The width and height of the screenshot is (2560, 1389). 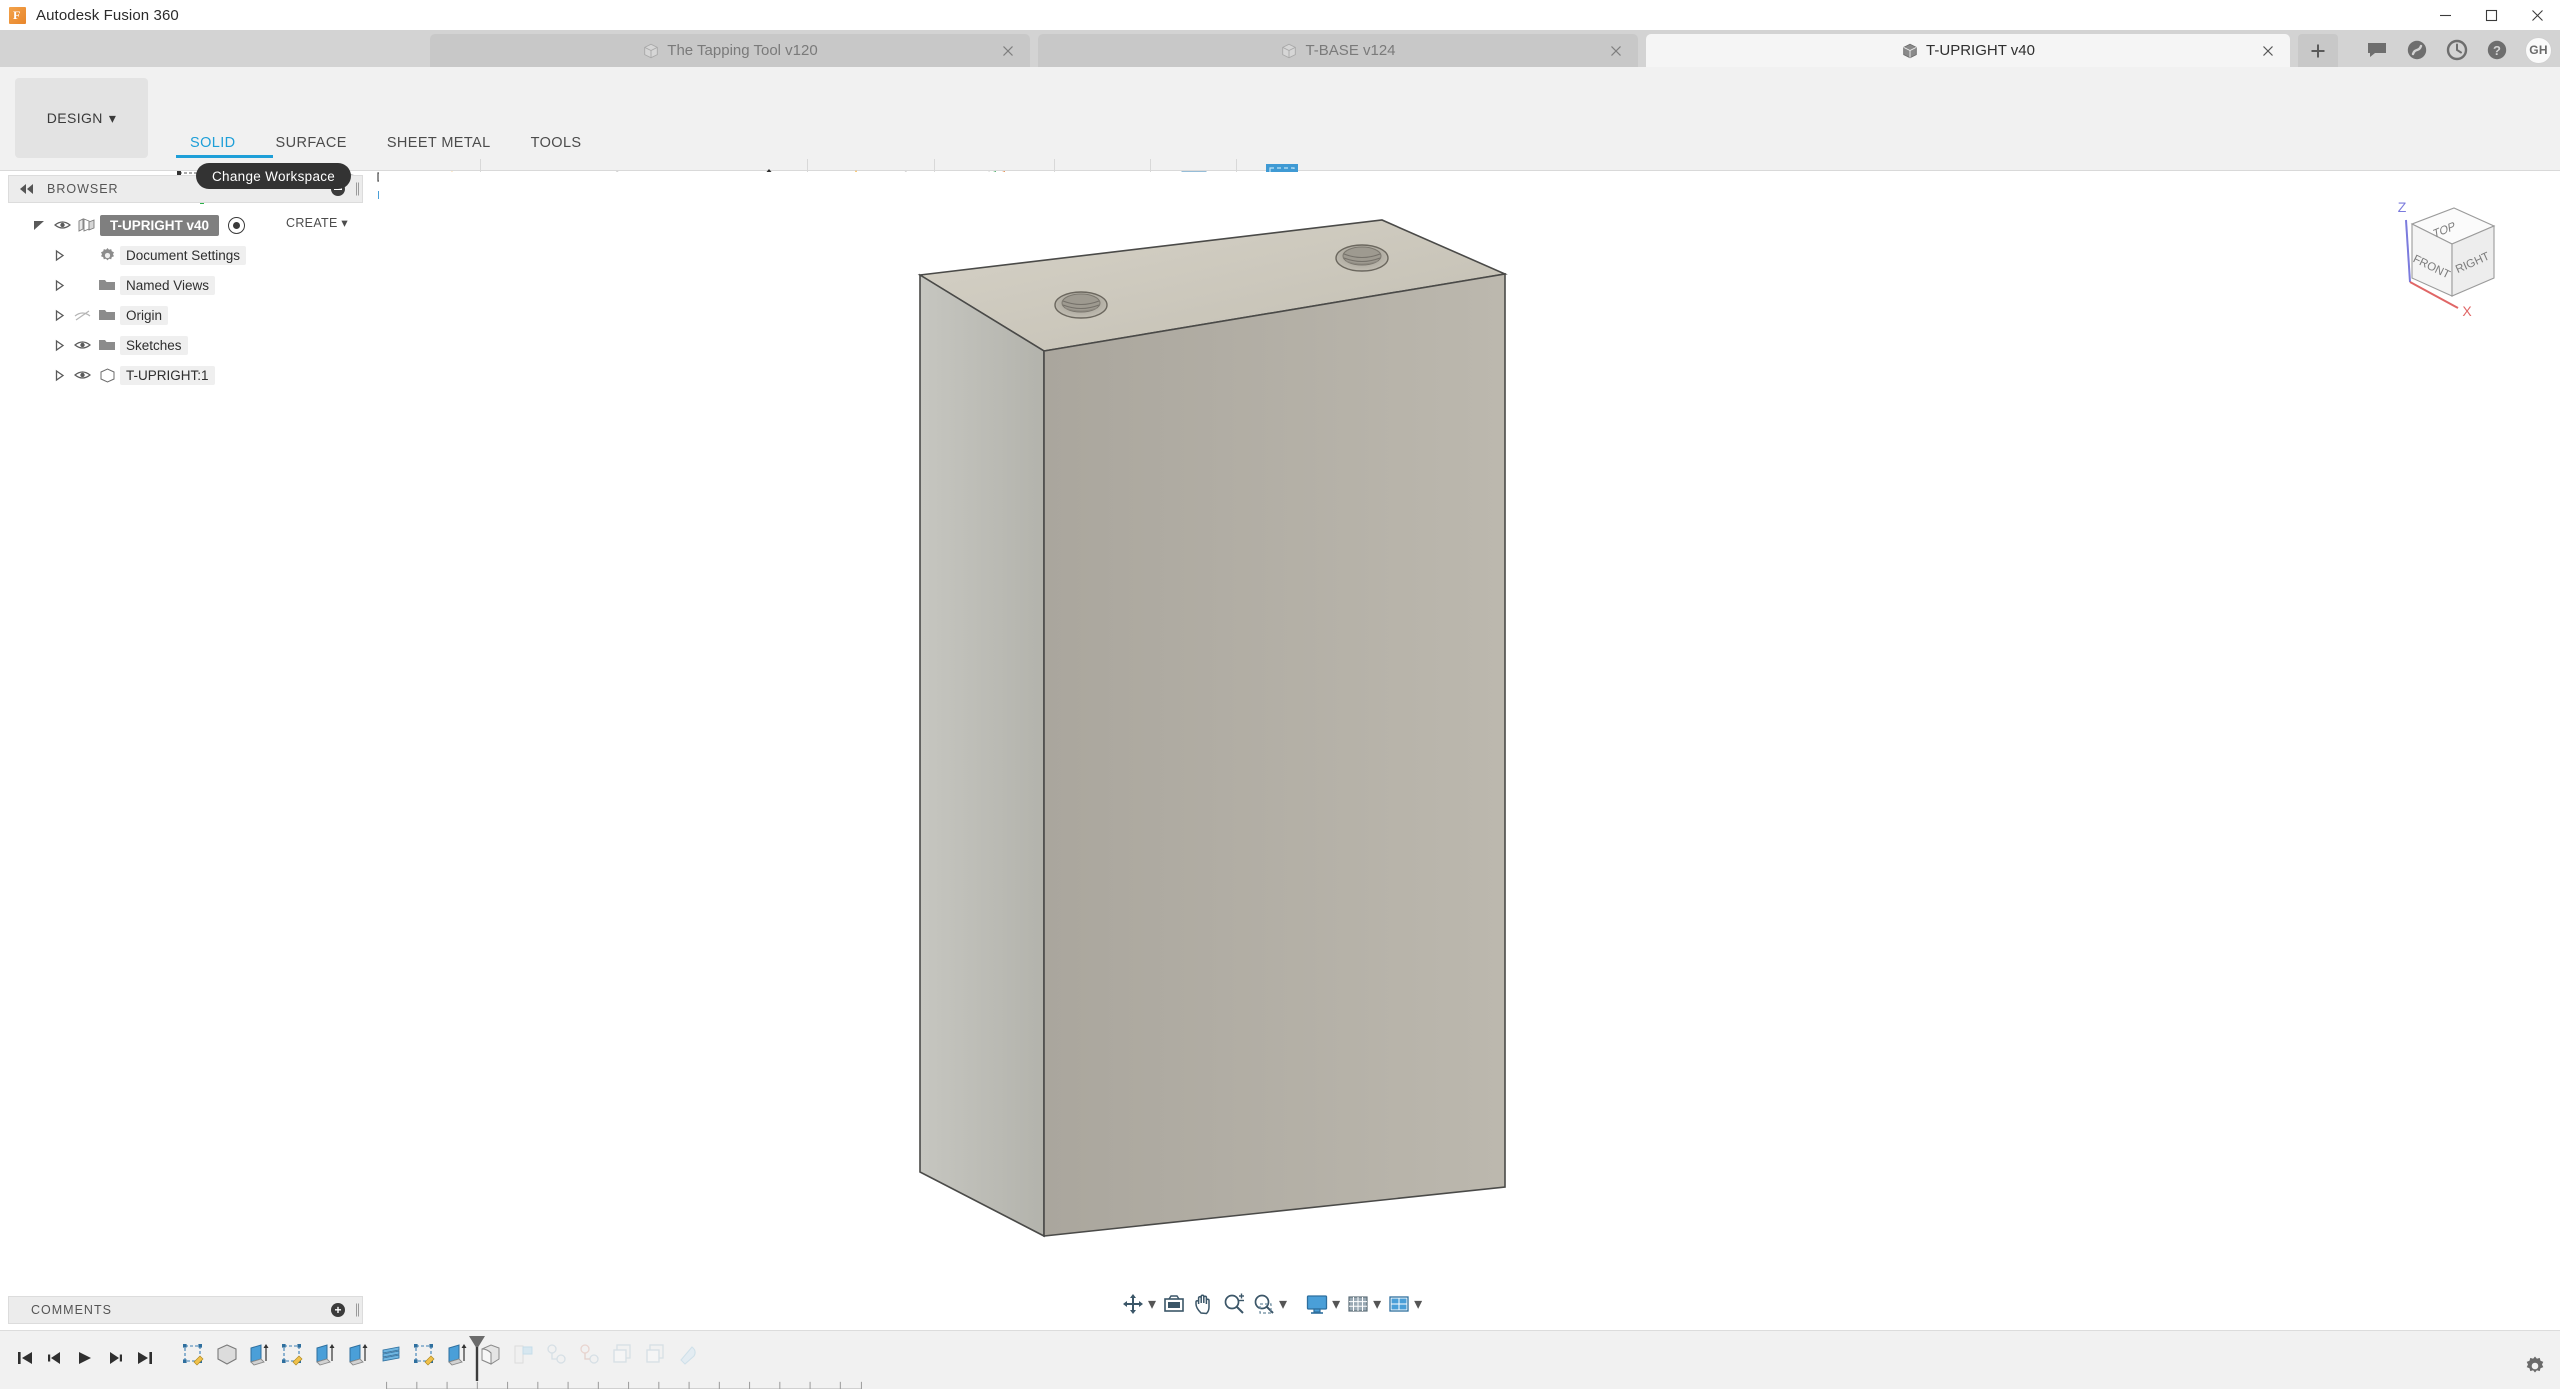 I want to click on go-to-beginning-button, so click(x=25, y=1358).